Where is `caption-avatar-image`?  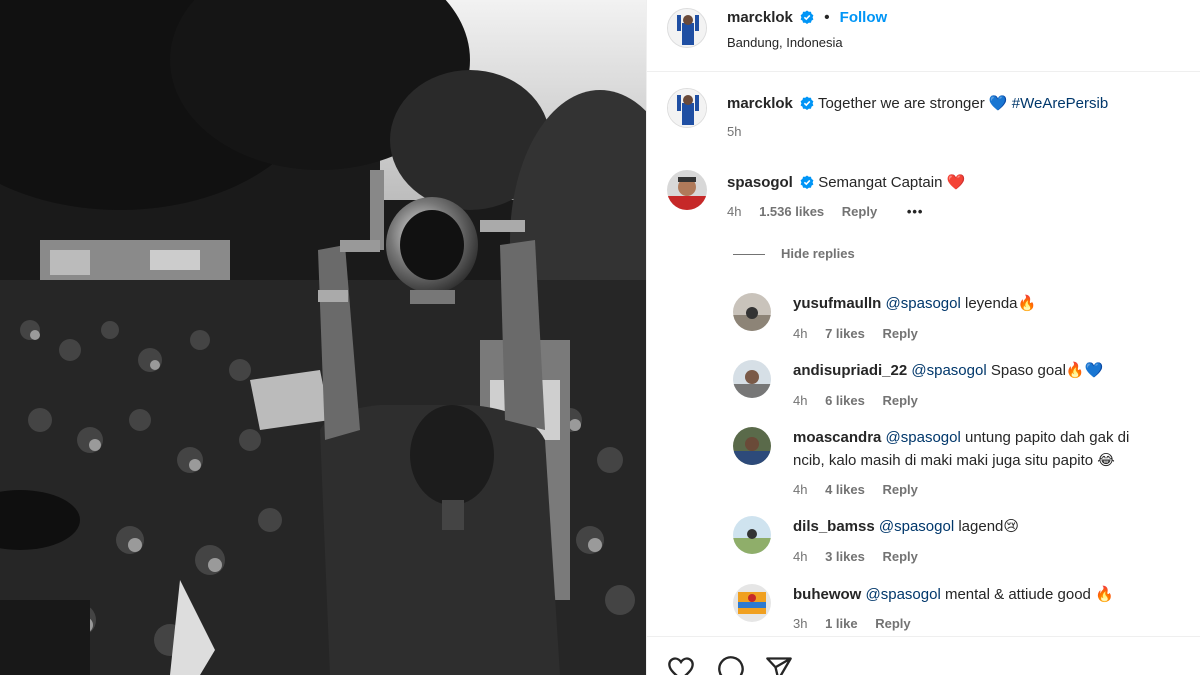
caption-avatar-image is located at coordinates (687, 108).